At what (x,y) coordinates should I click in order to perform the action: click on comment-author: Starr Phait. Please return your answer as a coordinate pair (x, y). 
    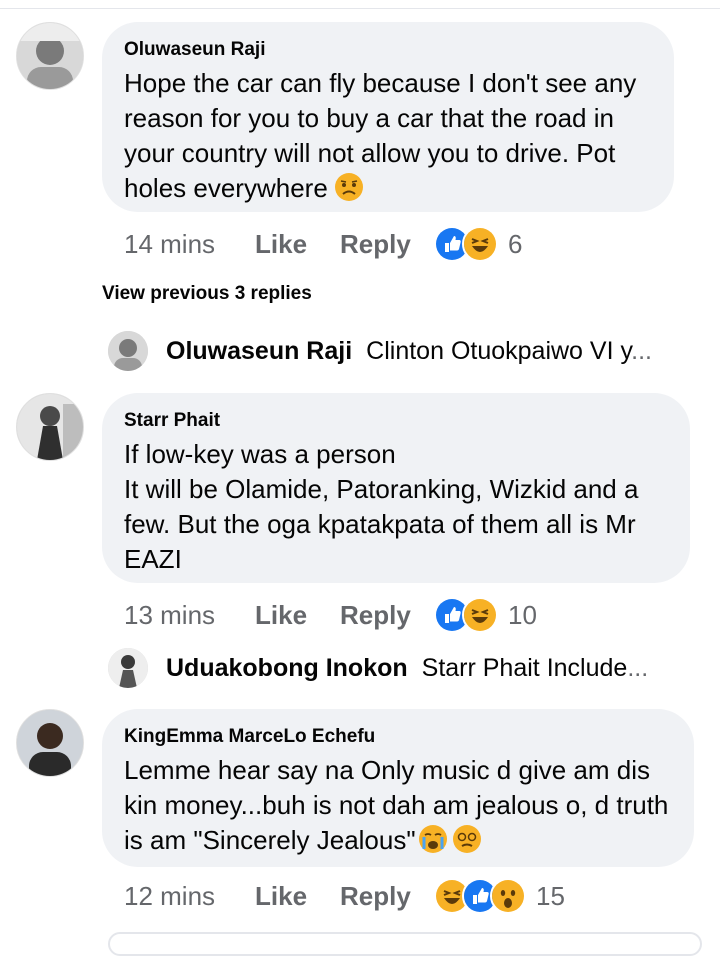
    Looking at the image, I should click on (395, 421).